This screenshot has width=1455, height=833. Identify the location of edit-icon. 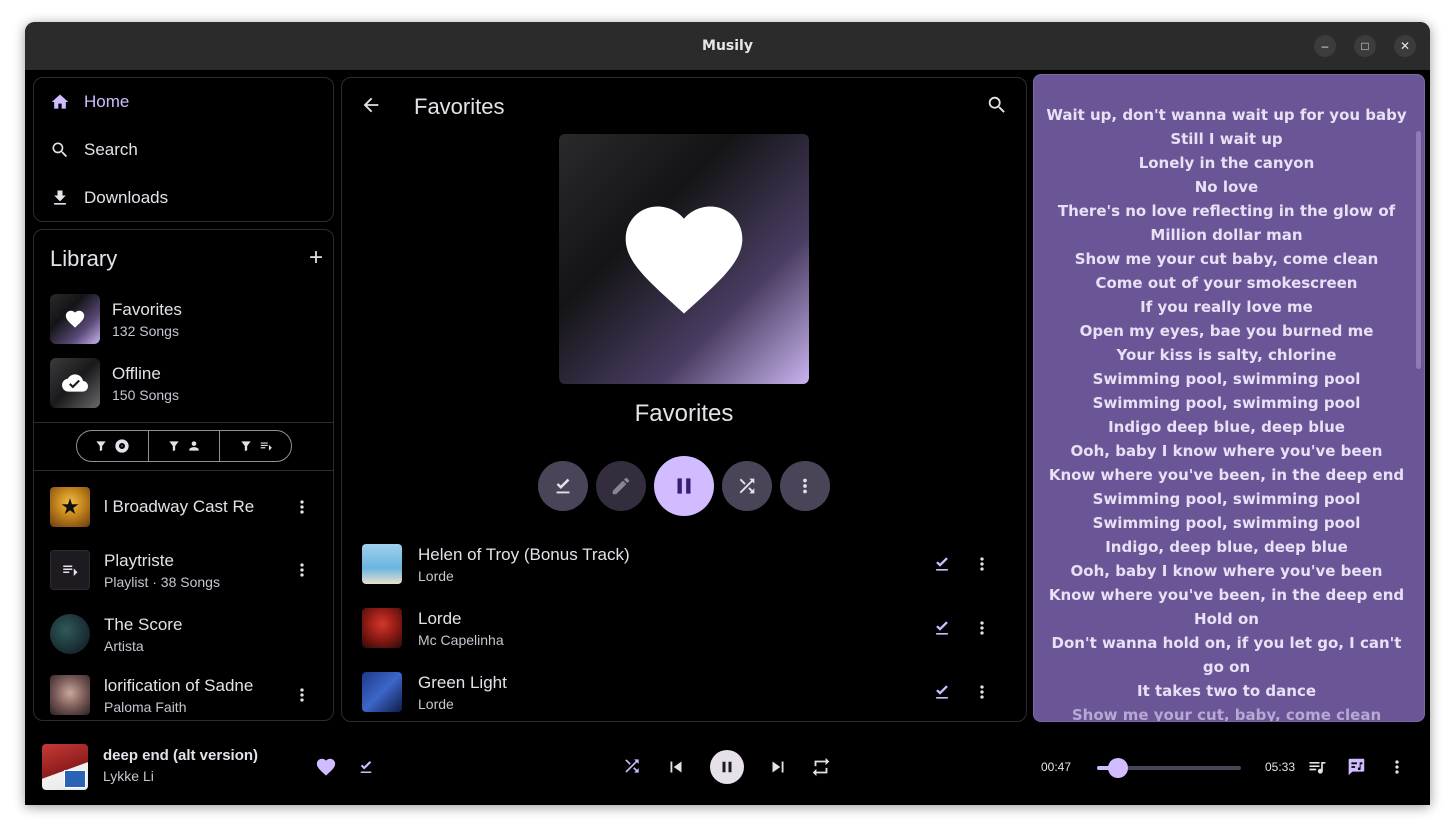
(621, 486).